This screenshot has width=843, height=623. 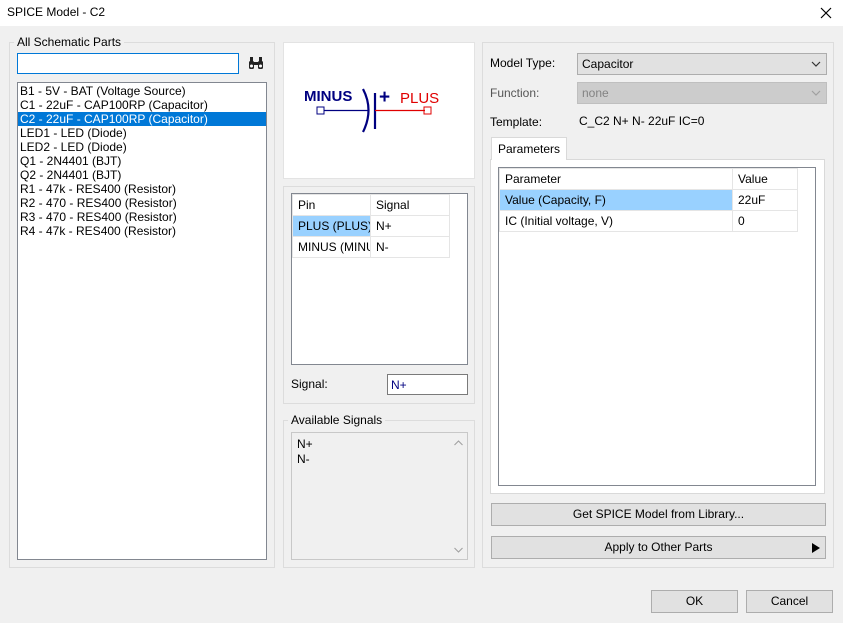 I want to click on model-type-select: Capacitor, so click(x=702, y=64).